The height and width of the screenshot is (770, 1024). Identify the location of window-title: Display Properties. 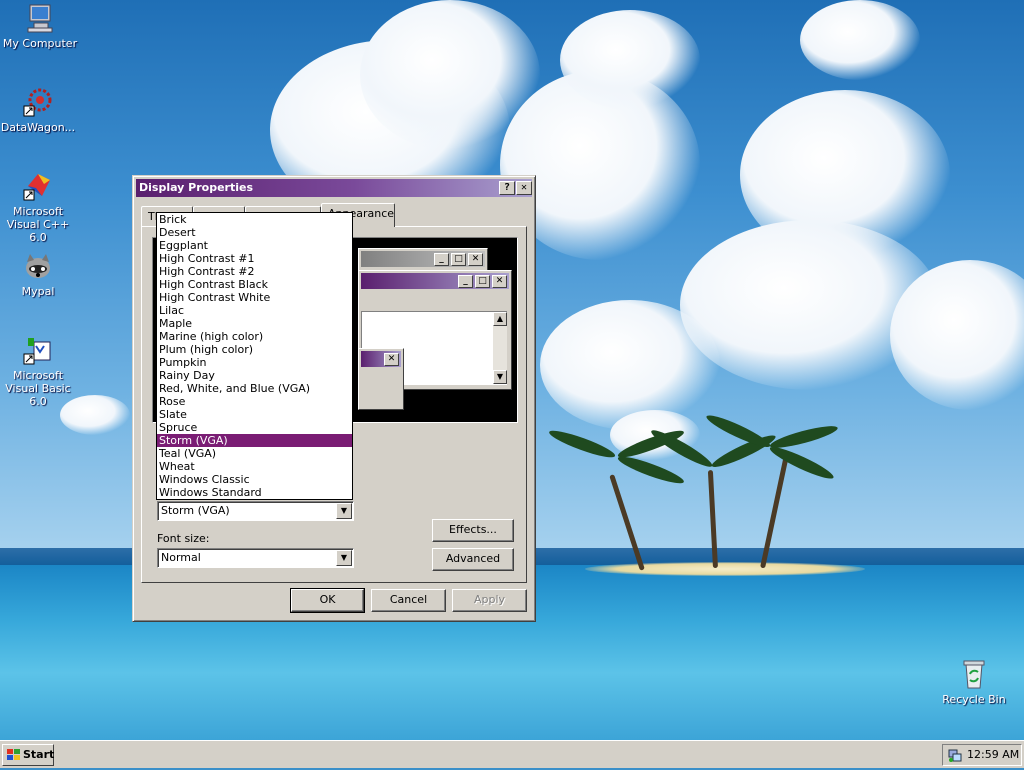
(196, 187).